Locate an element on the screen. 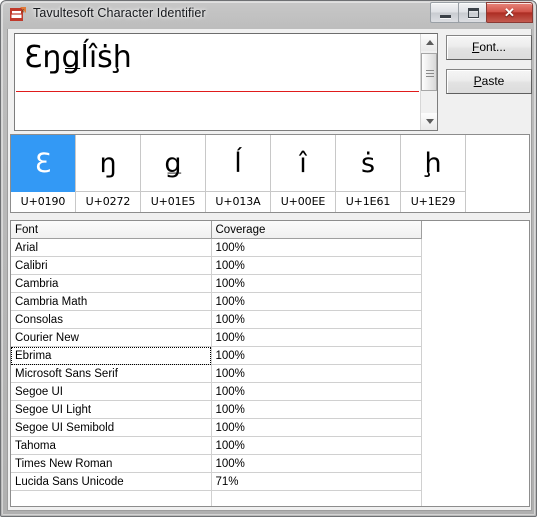 This screenshot has width=537, height=517. font-name-cell: Ebrima is located at coordinates (111, 355).